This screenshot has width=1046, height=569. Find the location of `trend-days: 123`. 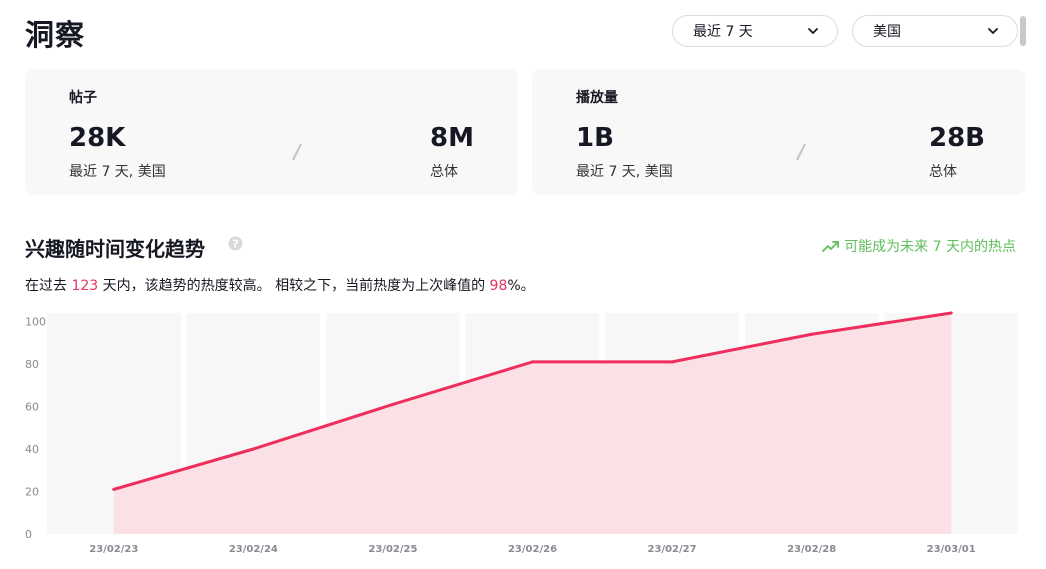

trend-days: 123 is located at coordinates (85, 286).